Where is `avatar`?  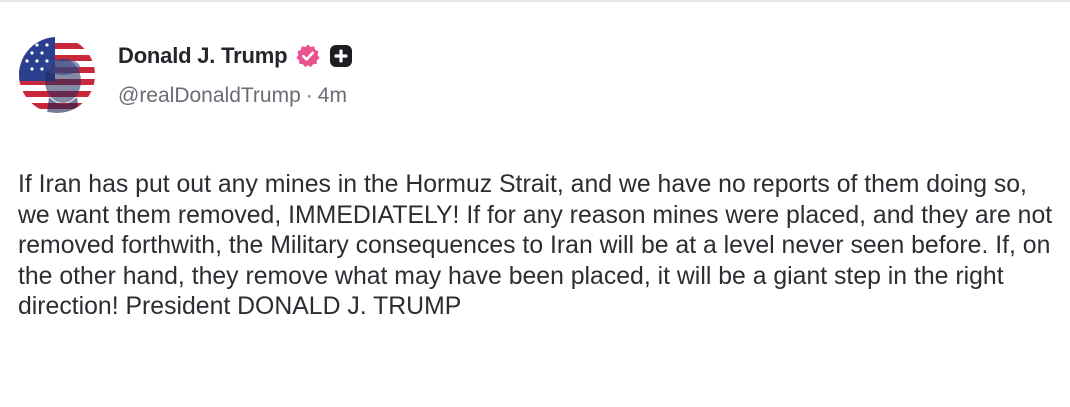
avatar is located at coordinates (57, 75).